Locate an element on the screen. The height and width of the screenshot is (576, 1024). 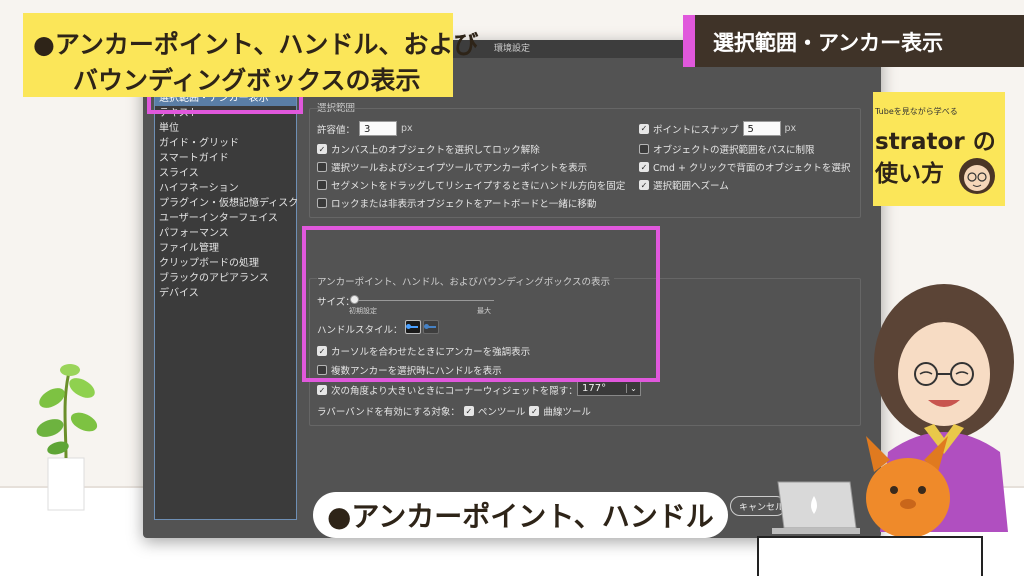
plant-illustration is located at coordinates (67, 437).